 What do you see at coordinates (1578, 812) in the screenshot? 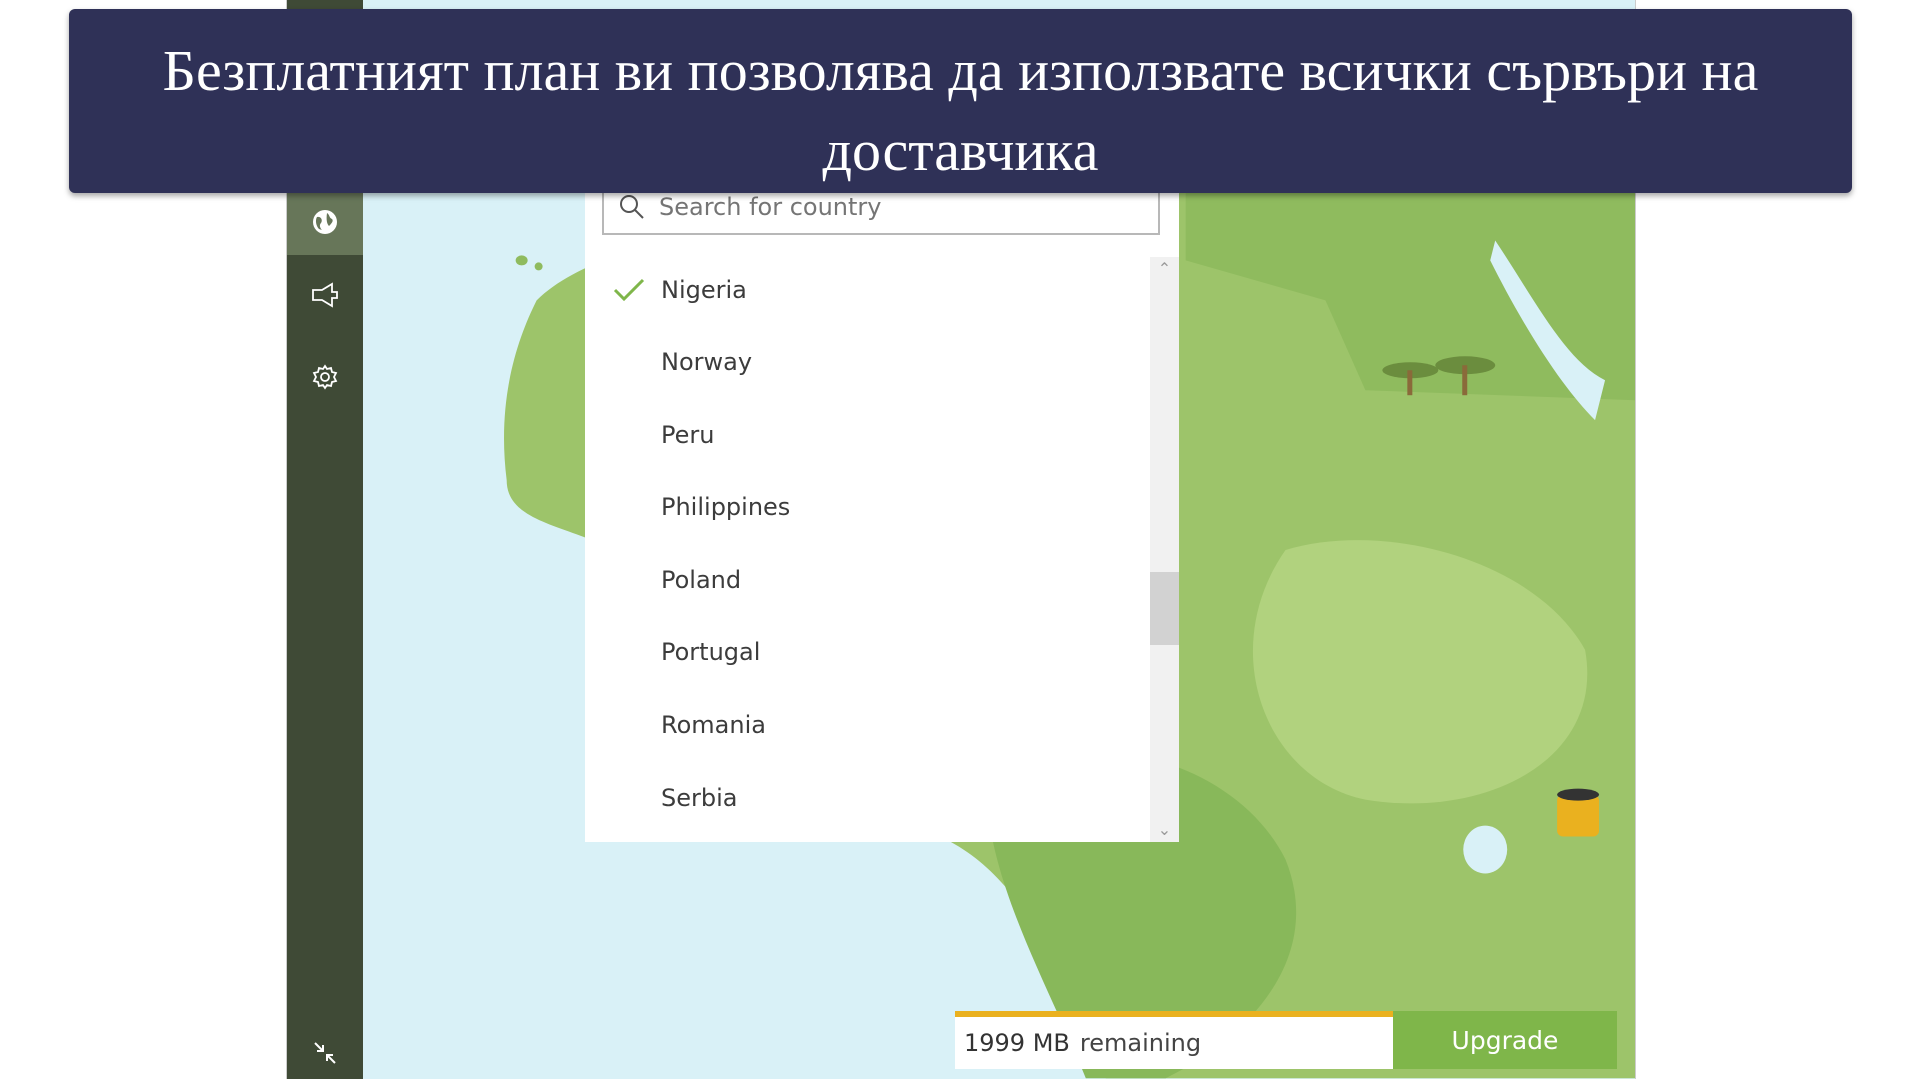
I see `bucket-icon` at bounding box center [1578, 812].